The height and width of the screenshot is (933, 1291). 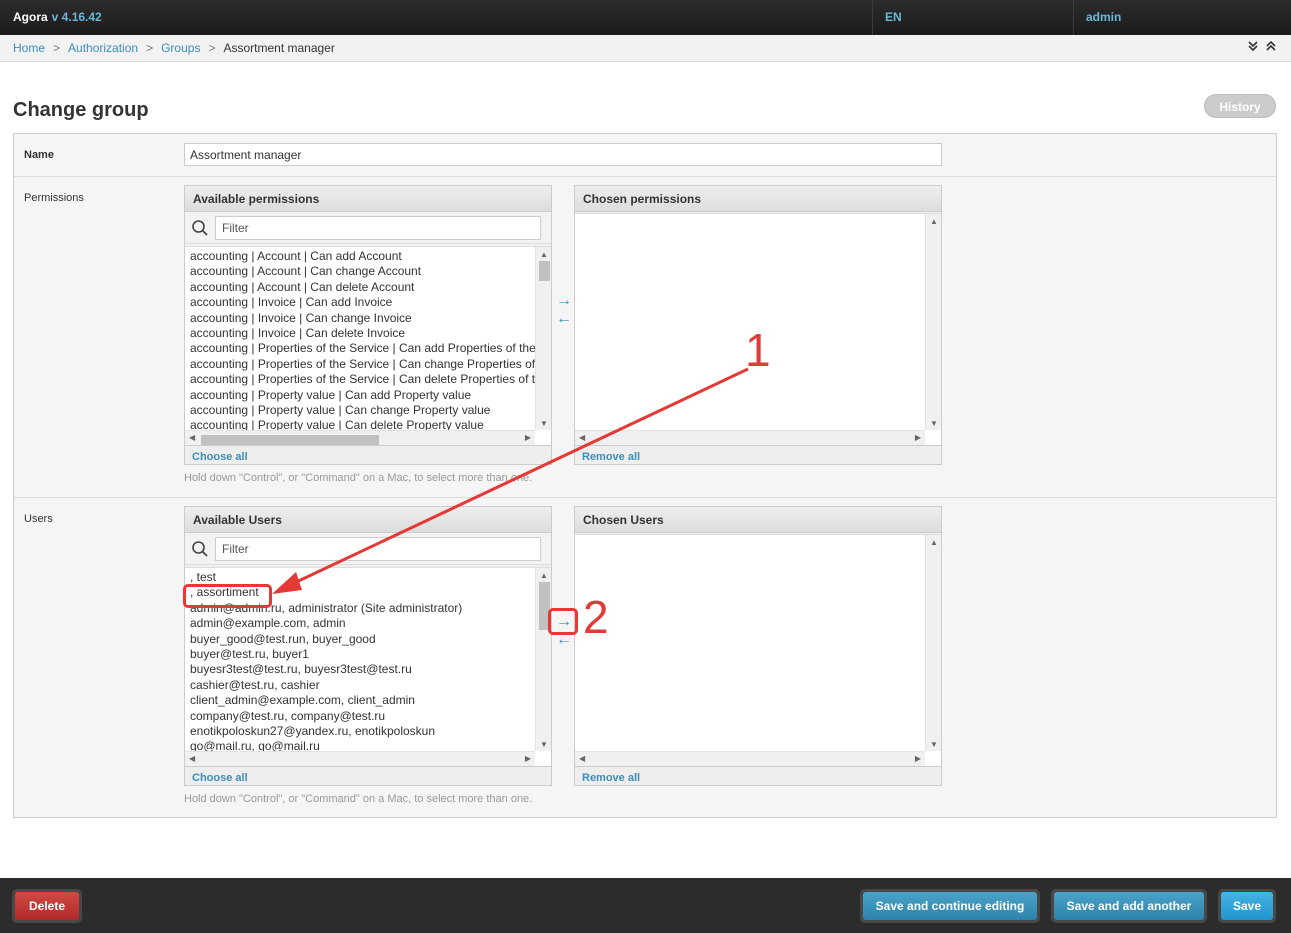 What do you see at coordinates (378, 228) in the screenshot?
I see `permissions-filter-input: Filter` at bounding box center [378, 228].